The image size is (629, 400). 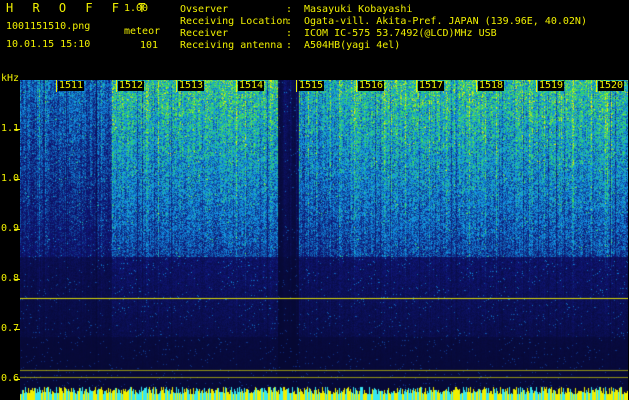 What do you see at coordinates (352, 45) in the screenshot?
I see `info-value-antenna: A504HB(yagi 4el)` at bounding box center [352, 45].